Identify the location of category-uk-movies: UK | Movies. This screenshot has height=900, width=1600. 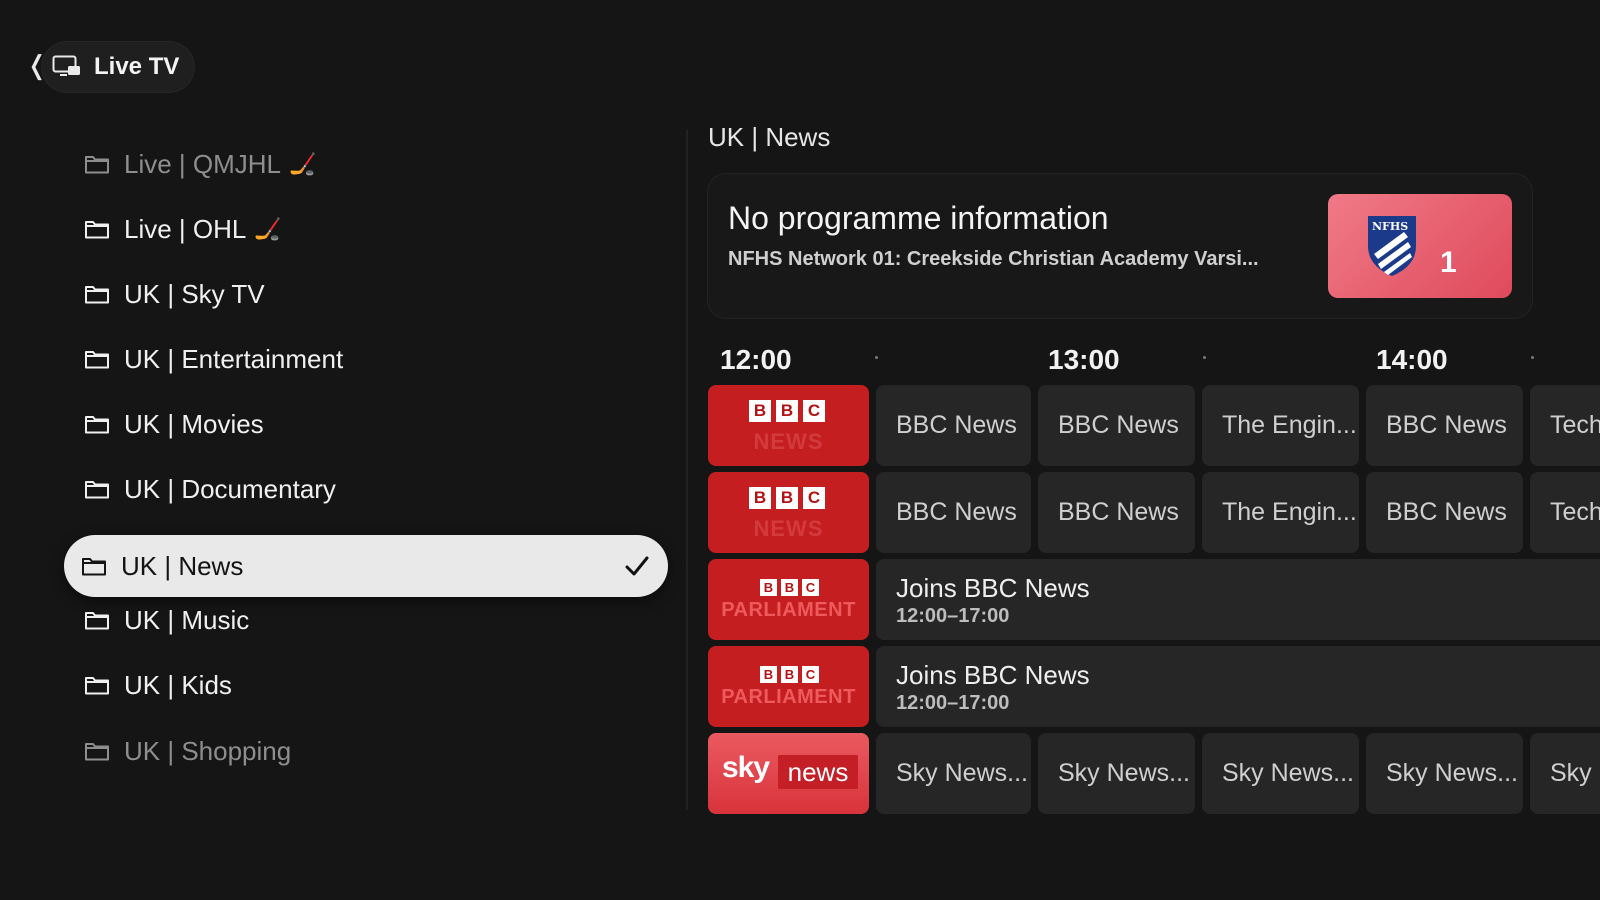
(366, 424).